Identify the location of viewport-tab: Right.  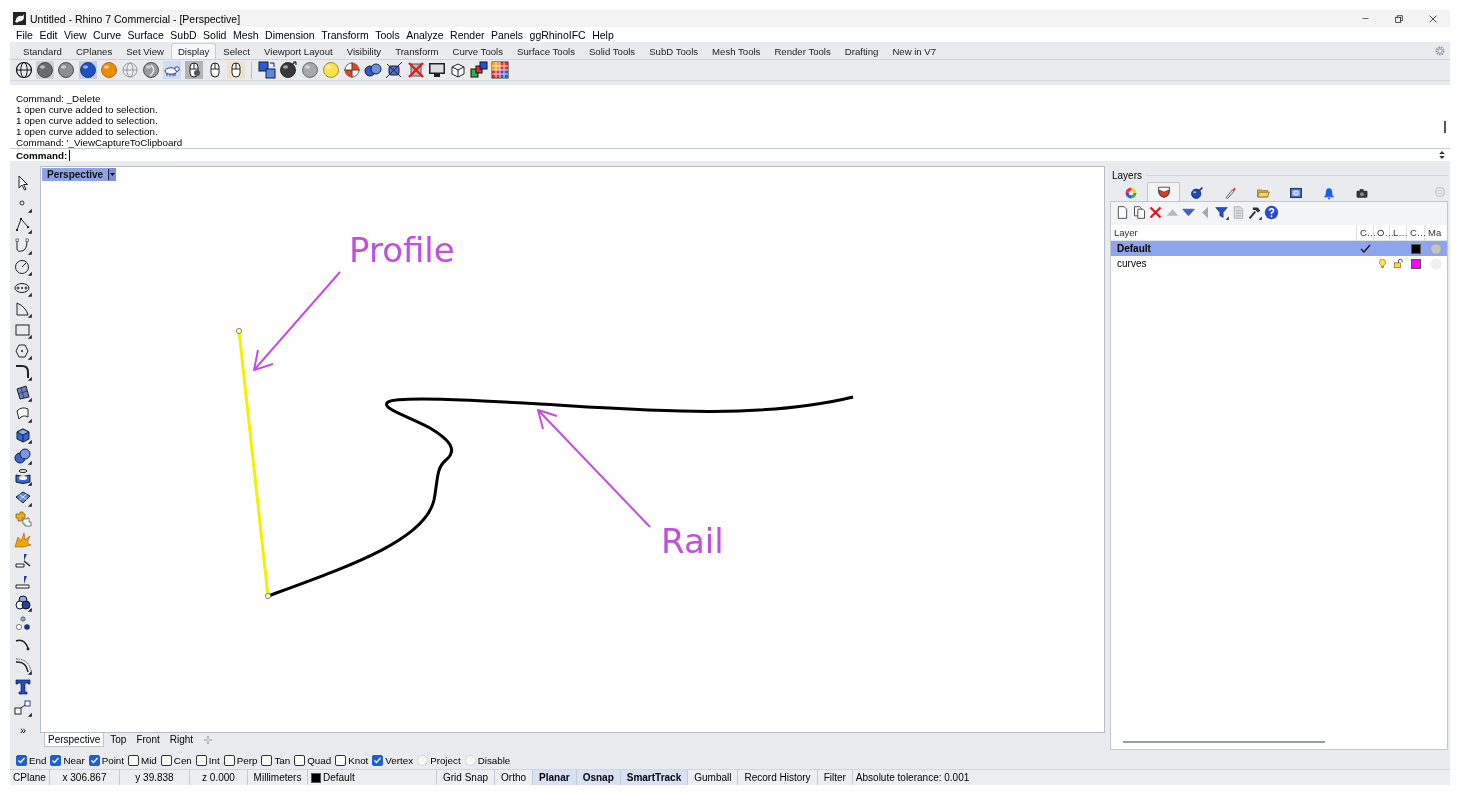
(181, 740).